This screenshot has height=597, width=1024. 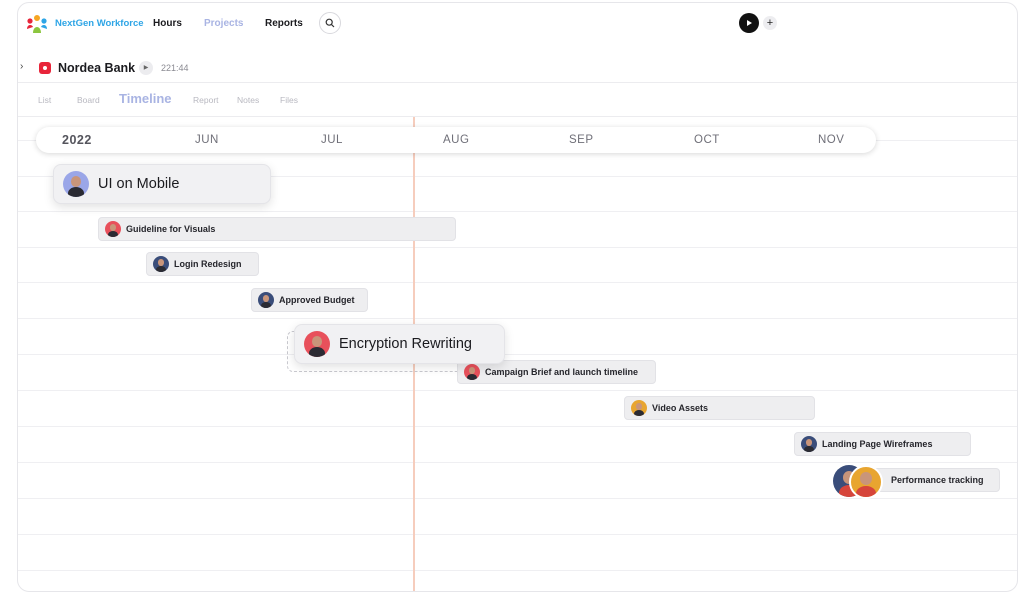 What do you see at coordinates (289, 100) in the screenshot?
I see `tab-files: Files` at bounding box center [289, 100].